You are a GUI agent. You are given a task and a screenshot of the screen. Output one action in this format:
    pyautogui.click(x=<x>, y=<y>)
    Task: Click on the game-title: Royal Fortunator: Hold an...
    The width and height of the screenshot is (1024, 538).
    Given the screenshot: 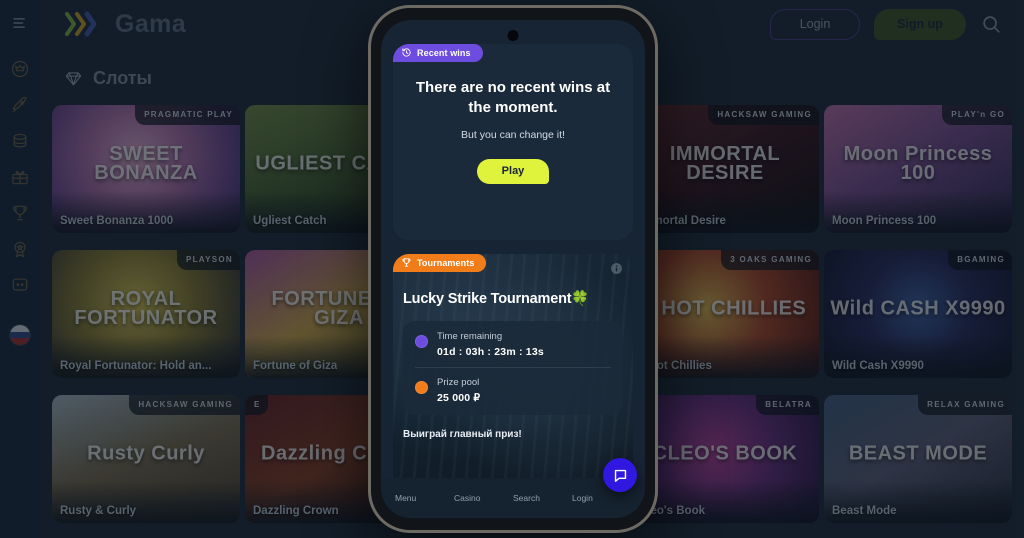 What is the action you would take?
    pyautogui.click(x=136, y=366)
    